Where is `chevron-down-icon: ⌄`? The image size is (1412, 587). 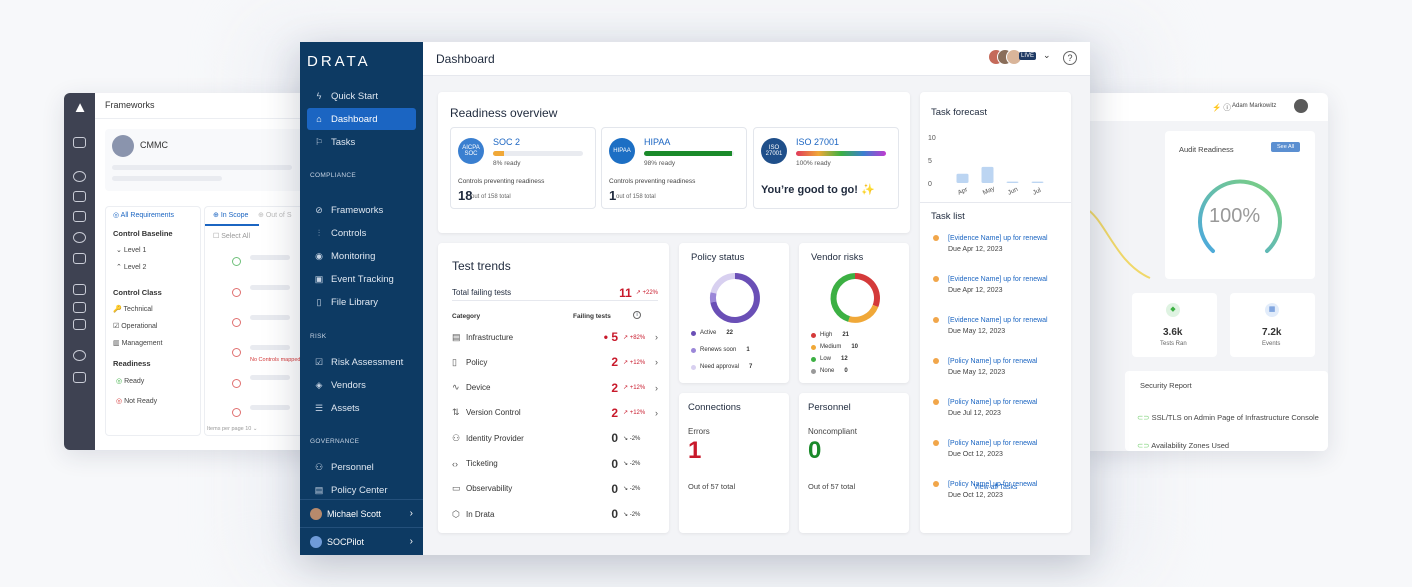
chevron-down-icon: ⌄ is located at coordinates (1047, 55).